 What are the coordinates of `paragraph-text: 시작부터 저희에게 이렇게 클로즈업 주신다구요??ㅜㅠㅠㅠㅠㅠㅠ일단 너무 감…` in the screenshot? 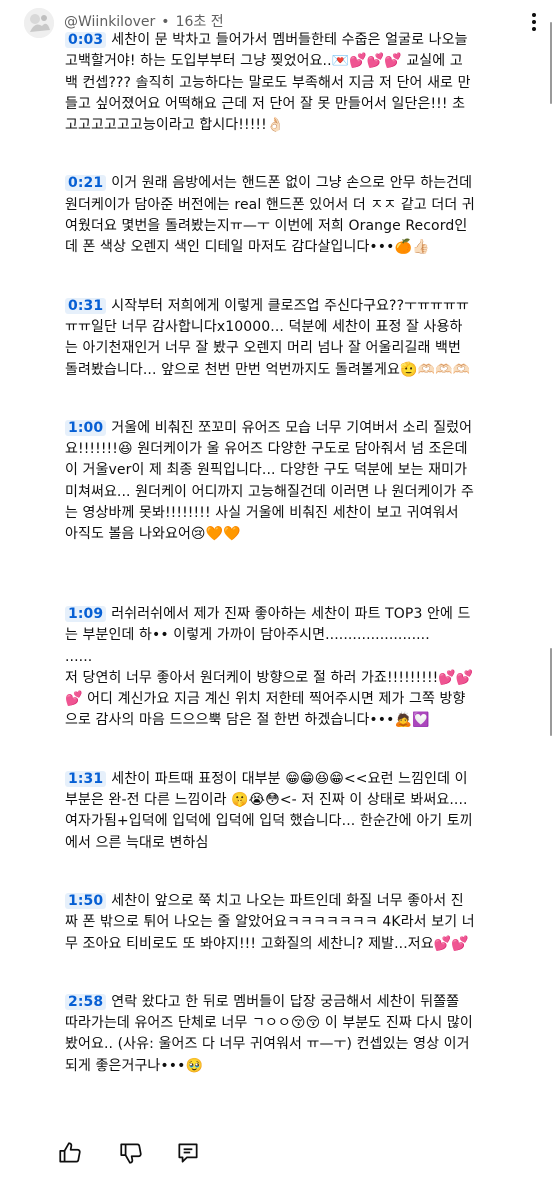 It's located at (268, 337).